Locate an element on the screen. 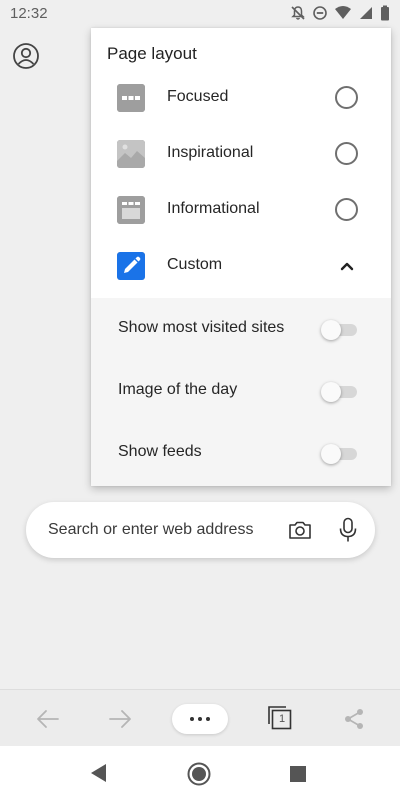 Image resolution: width=400 pixels, height=800 pixels. setting-row-image-of-day: Image of the day is located at coordinates (241, 391).